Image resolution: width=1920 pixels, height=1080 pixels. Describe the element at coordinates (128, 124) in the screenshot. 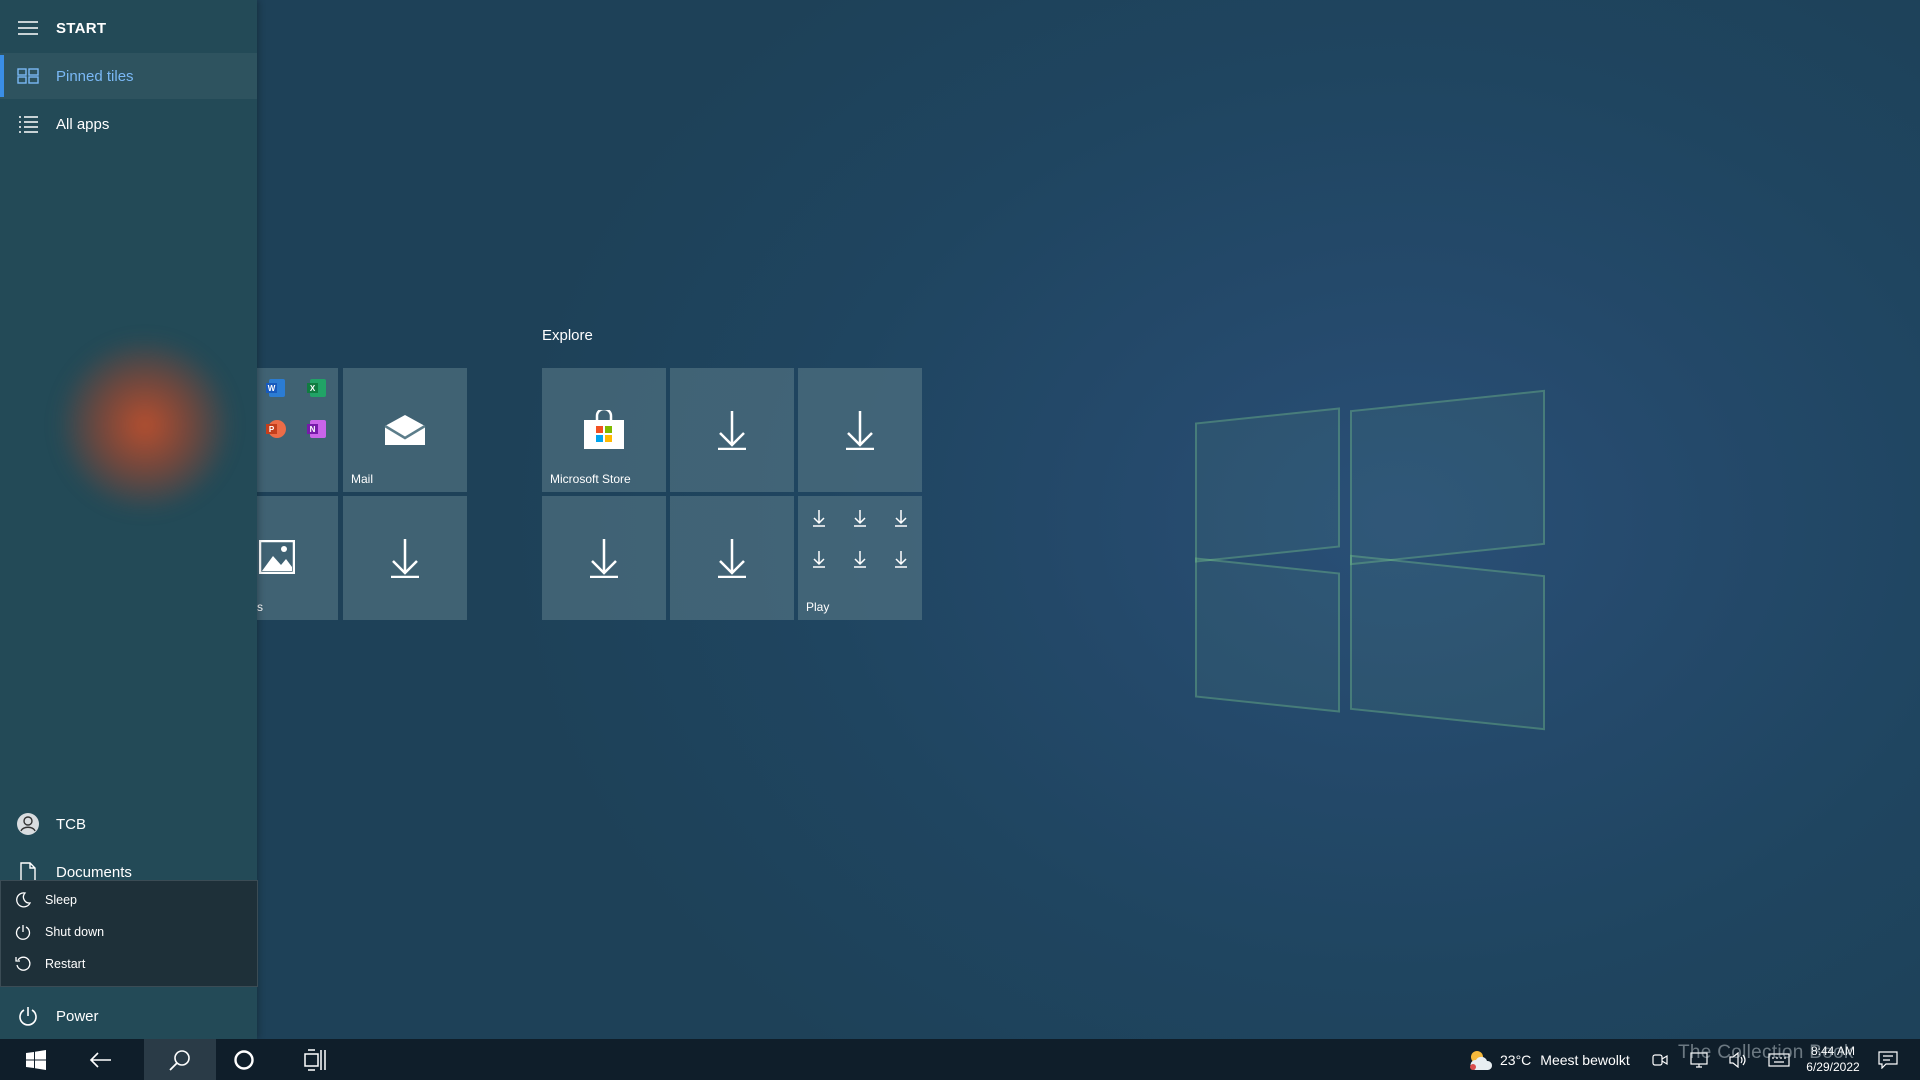

I see `nav-all-apps: All apps` at that location.